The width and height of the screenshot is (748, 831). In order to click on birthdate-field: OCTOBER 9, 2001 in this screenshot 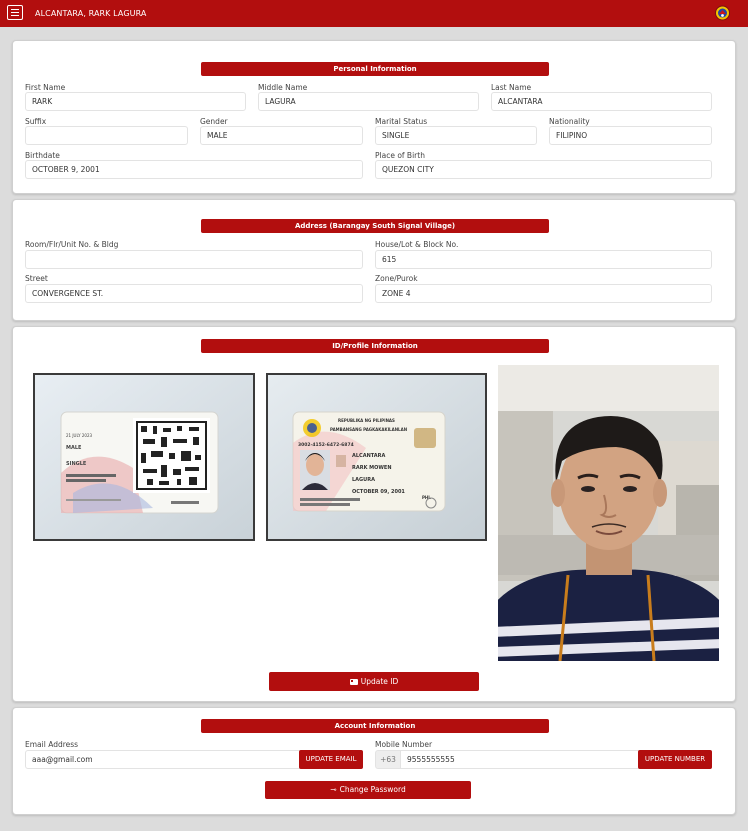, I will do `click(194, 169)`.